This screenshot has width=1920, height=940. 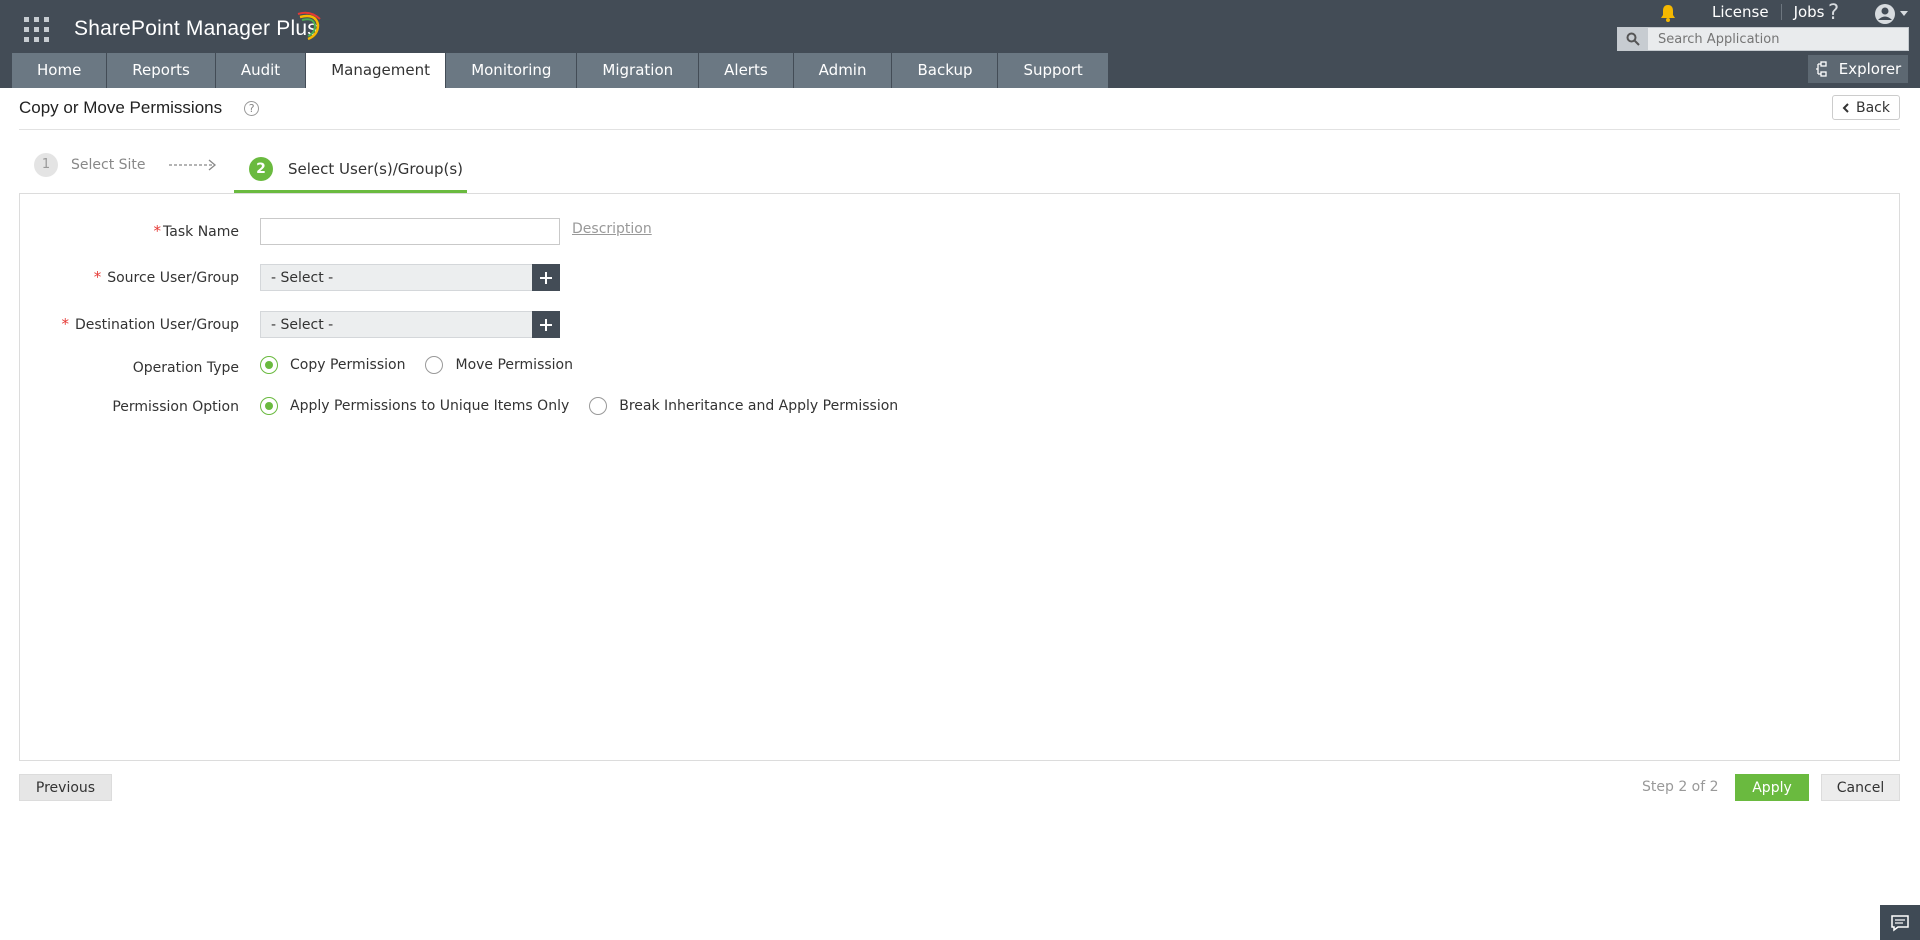 I want to click on source-select: - Select -, so click(x=410, y=277).